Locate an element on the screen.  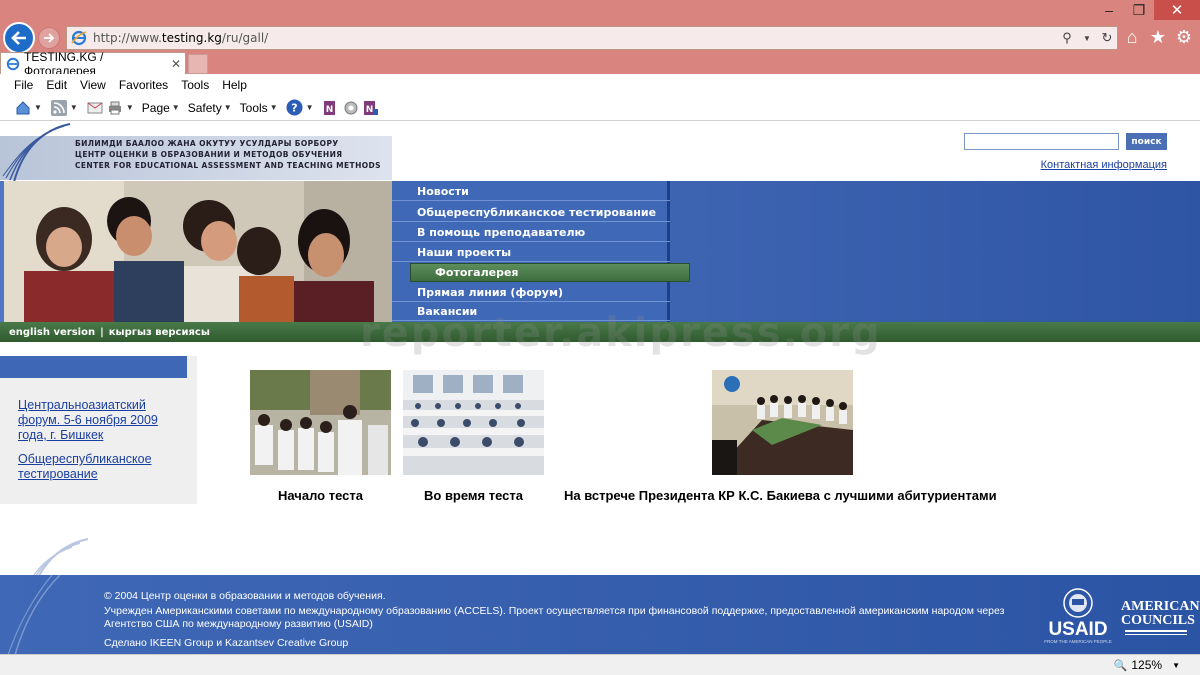
contact-info-link: Контактная информация is located at coordinates (1104, 165).